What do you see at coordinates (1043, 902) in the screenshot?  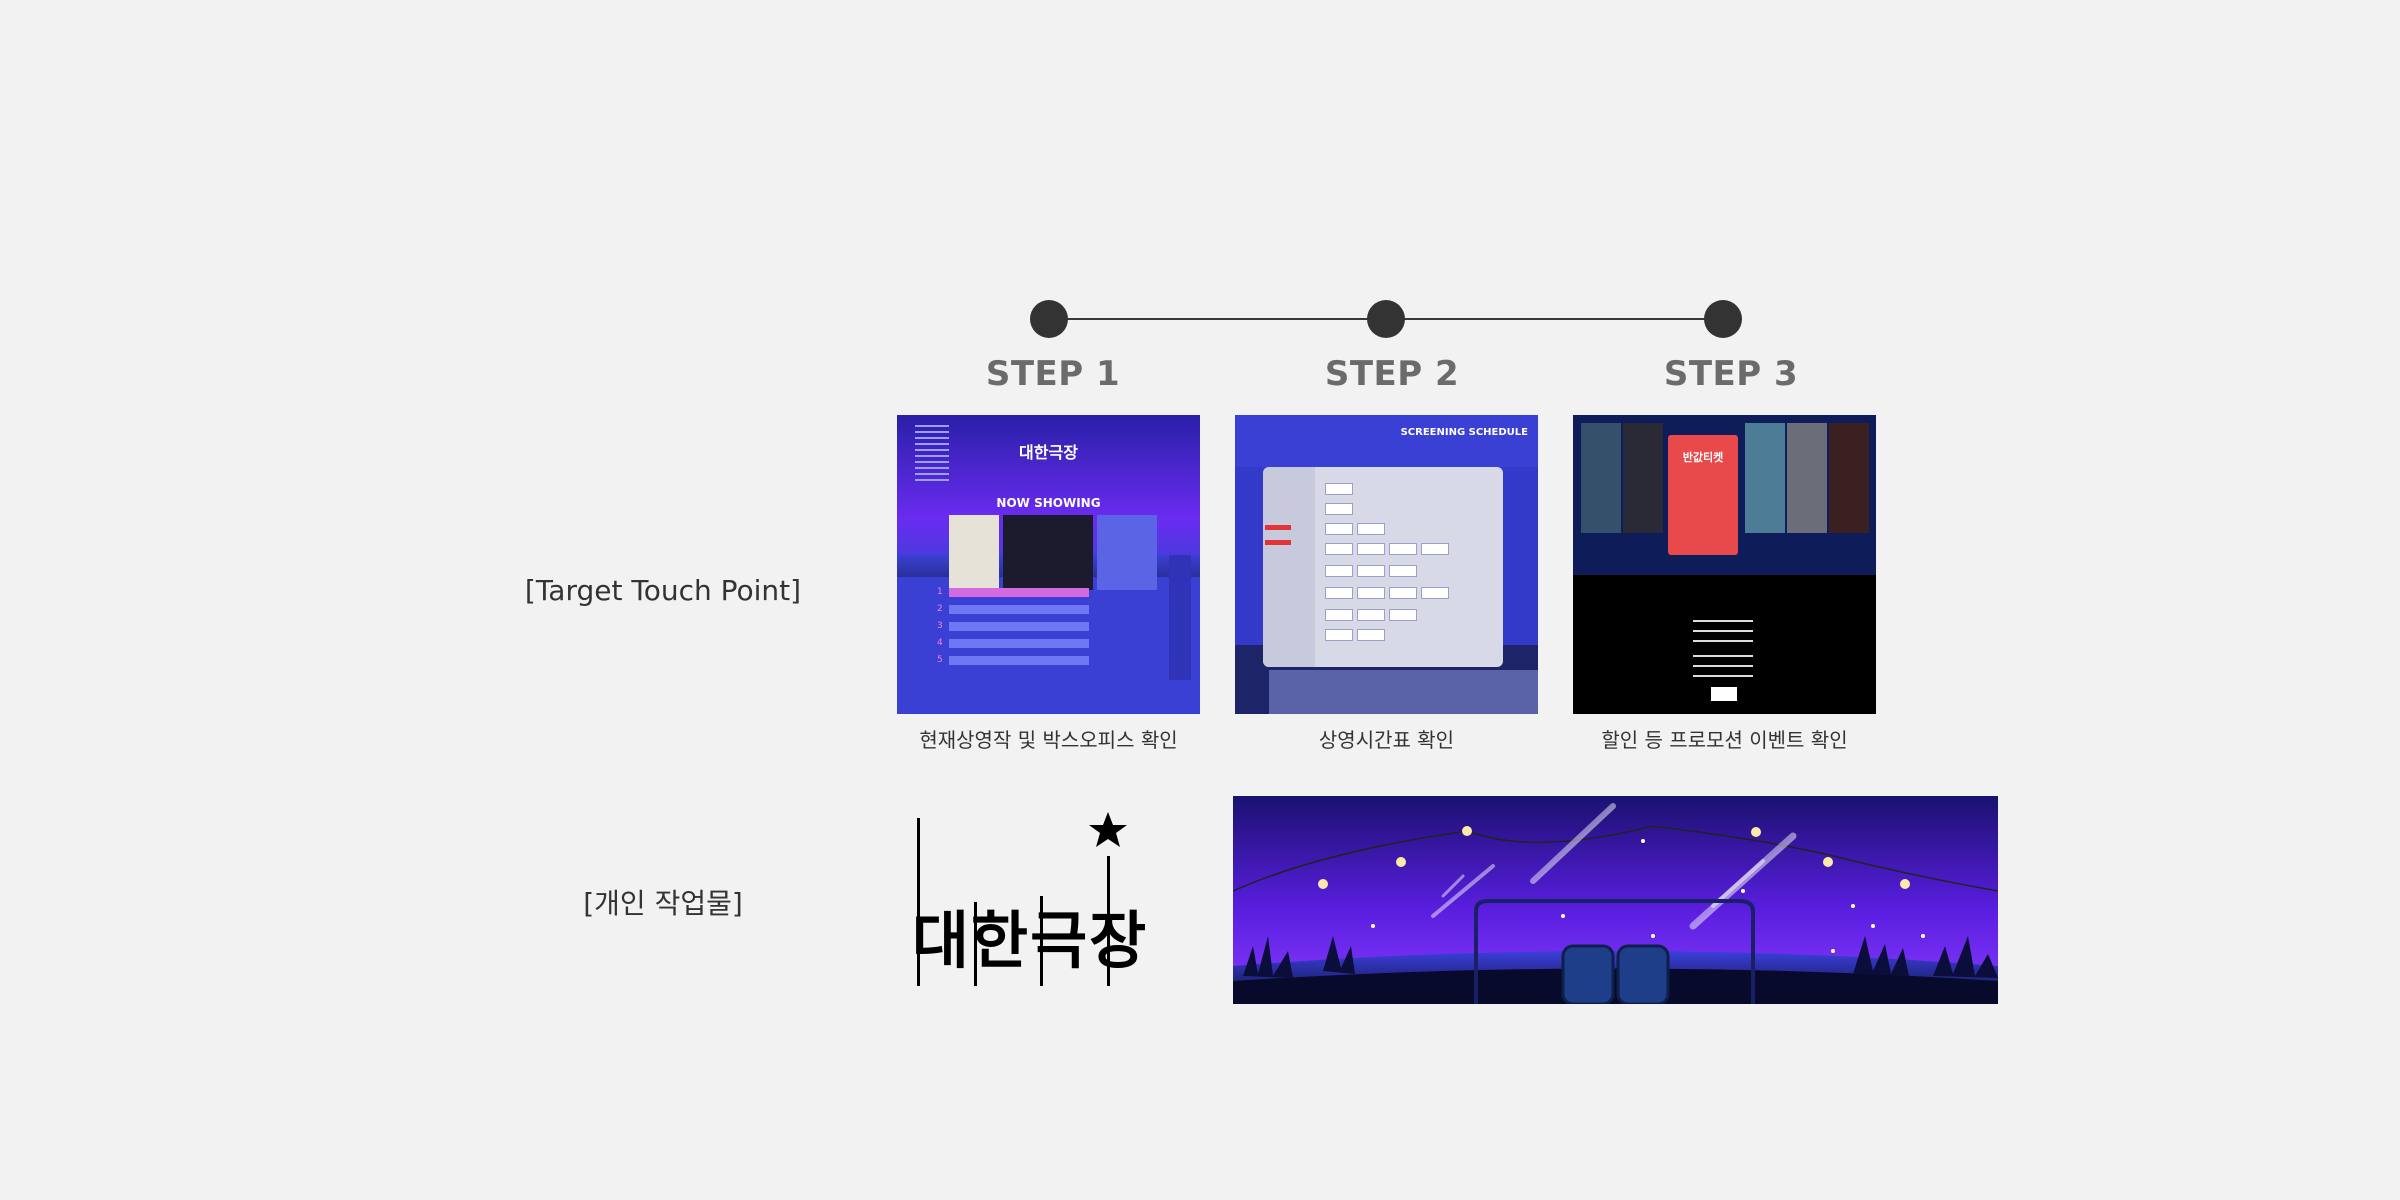 I see `daehan-theater-logo: 대한극장` at bounding box center [1043, 902].